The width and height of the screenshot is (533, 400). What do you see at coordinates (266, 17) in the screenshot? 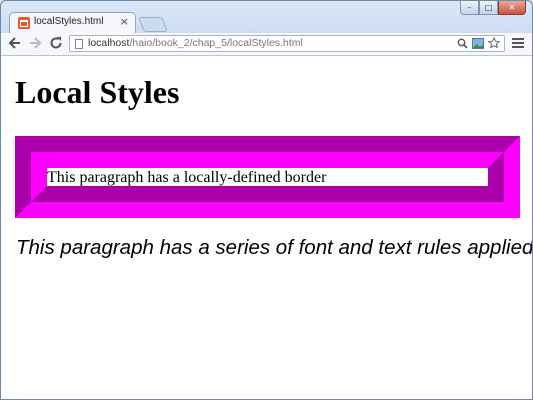
I see `tab-strip: localStyles.html × – □ ✕` at bounding box center [266, 17].